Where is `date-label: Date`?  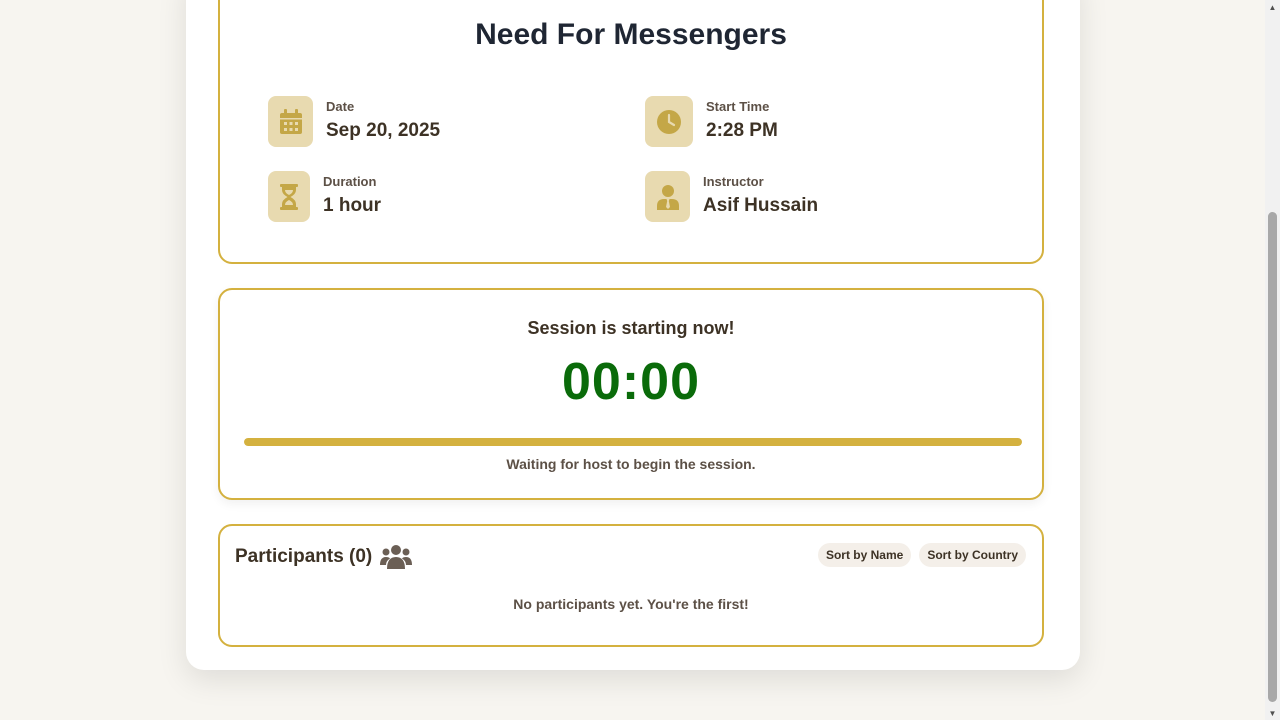
date-label: Date is located at coordinates (340, 106).